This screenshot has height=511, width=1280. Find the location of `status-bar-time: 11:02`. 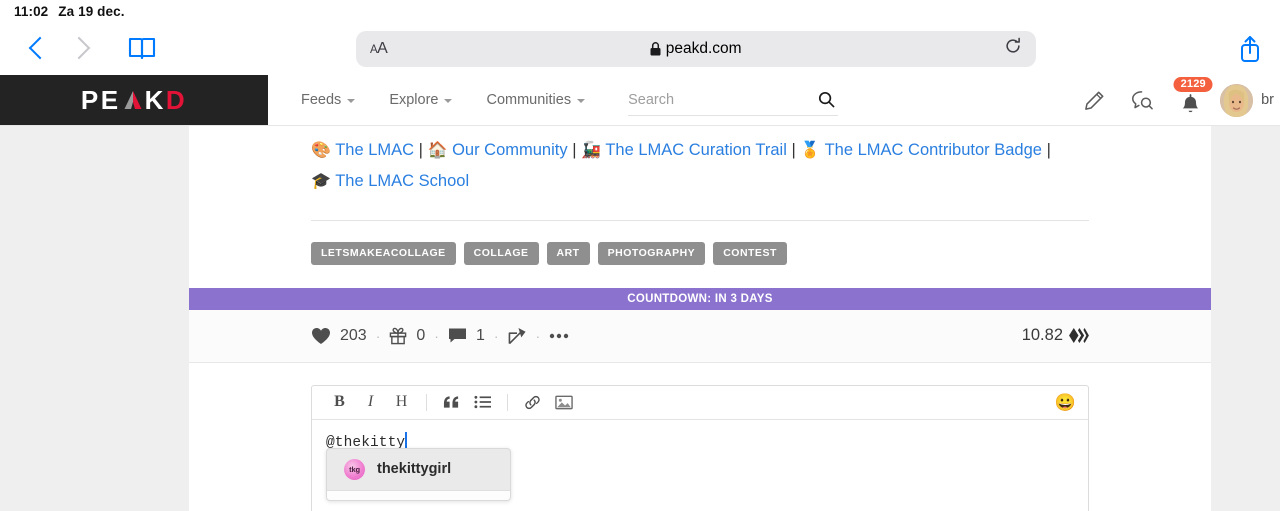

status-bar-time: 11:02 is located at coordinates (31, 11).